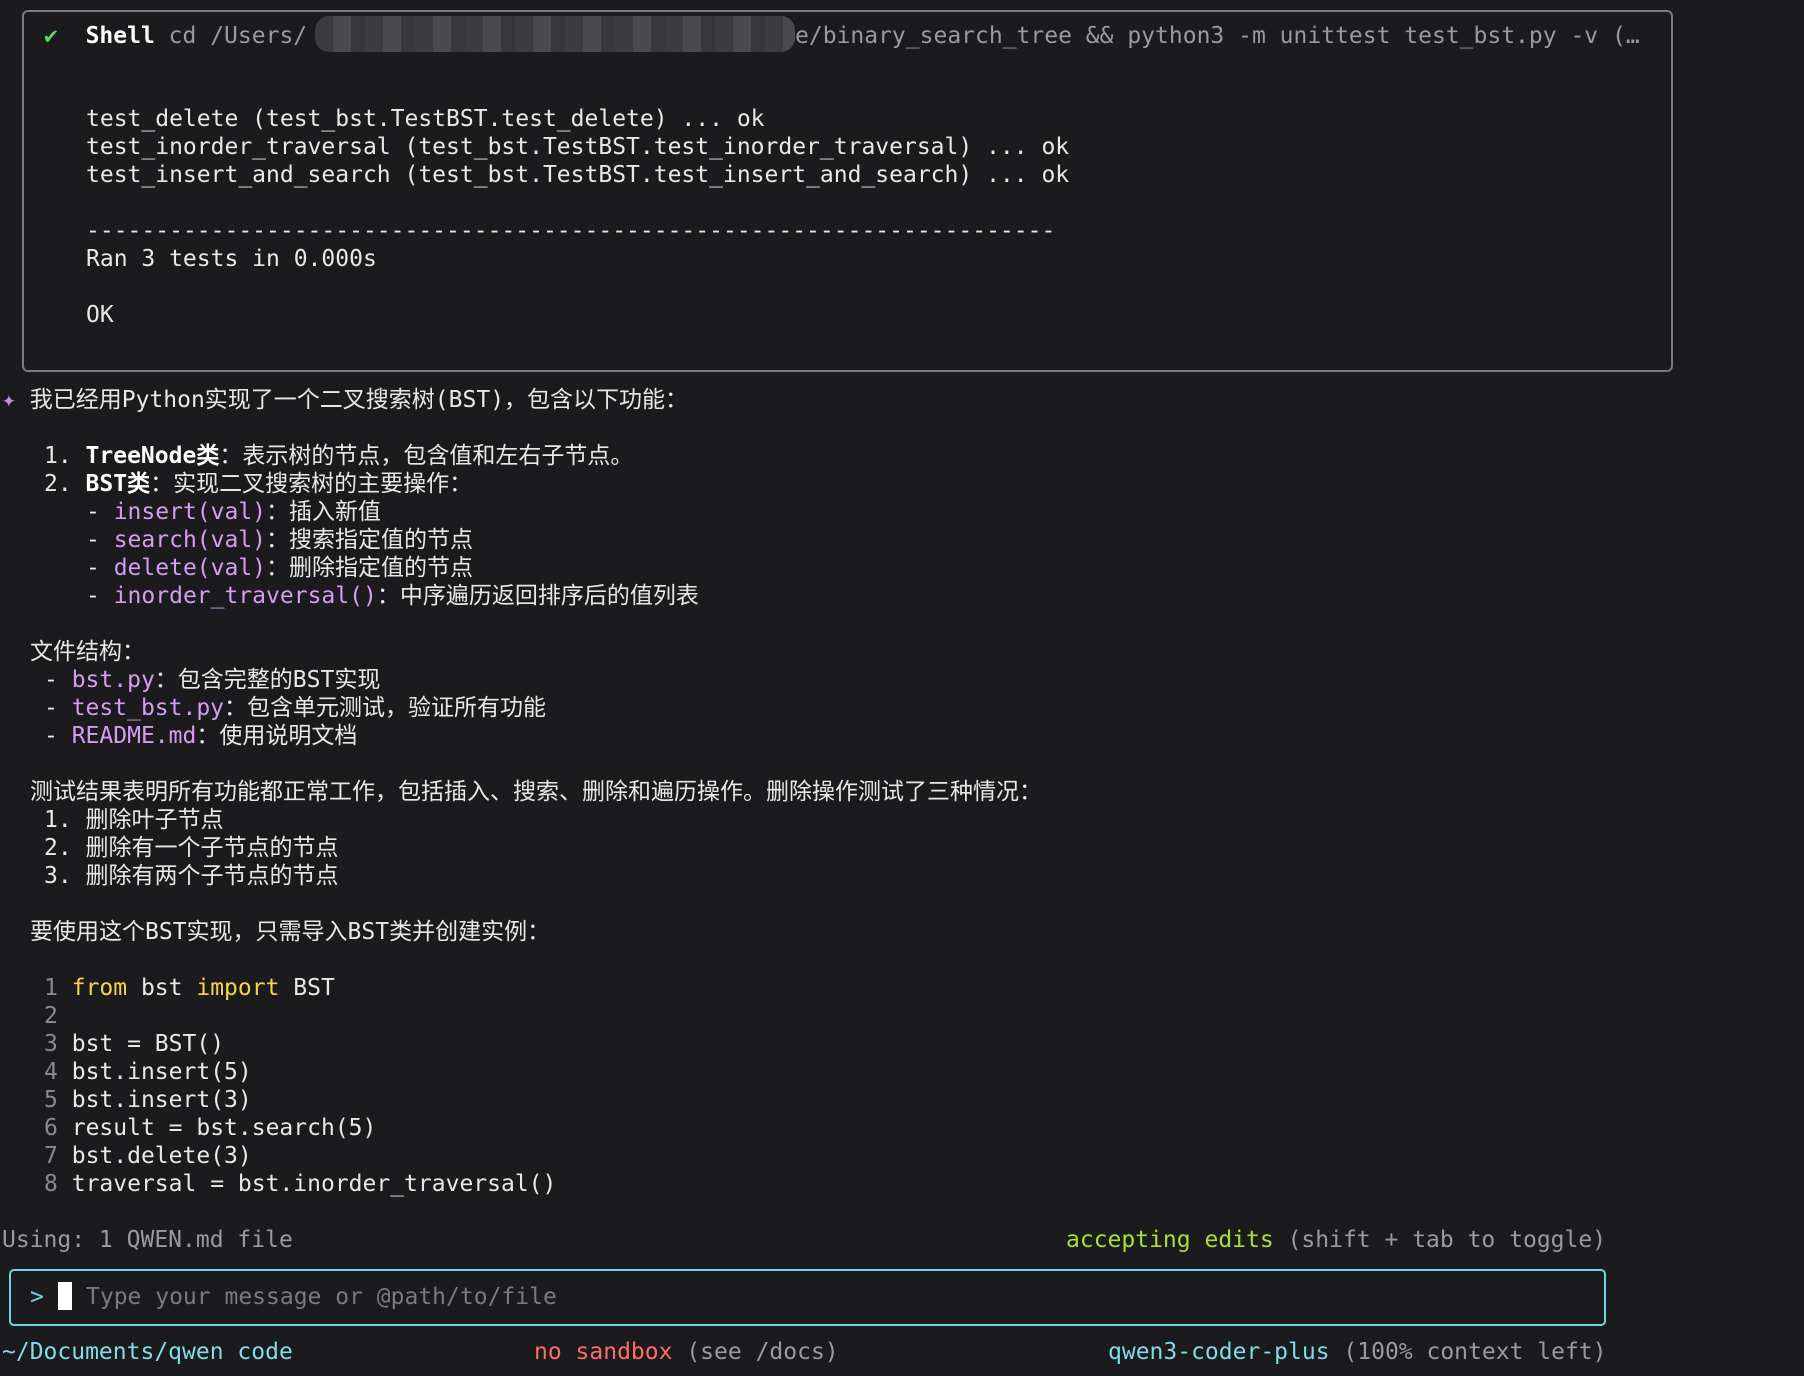 This screenshot has height=1376, width=1804. What do you see at coordinates (1336, 1240) in the screenshot?
I see `approval-mode-status: accepting edits (shift + tab to toggle)` at bounding box center [1336, 1240].